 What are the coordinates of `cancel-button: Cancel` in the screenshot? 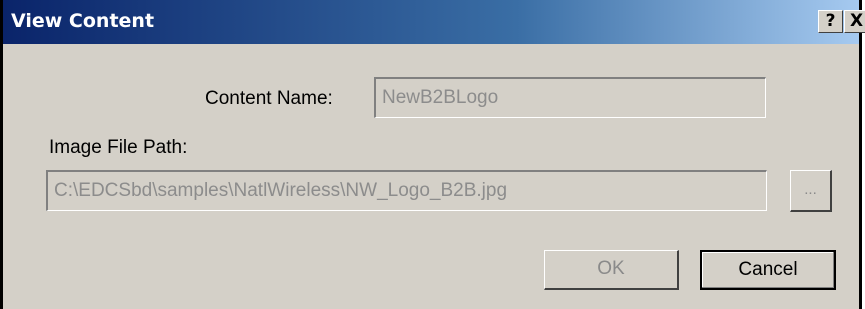 It's located at (768, 270).